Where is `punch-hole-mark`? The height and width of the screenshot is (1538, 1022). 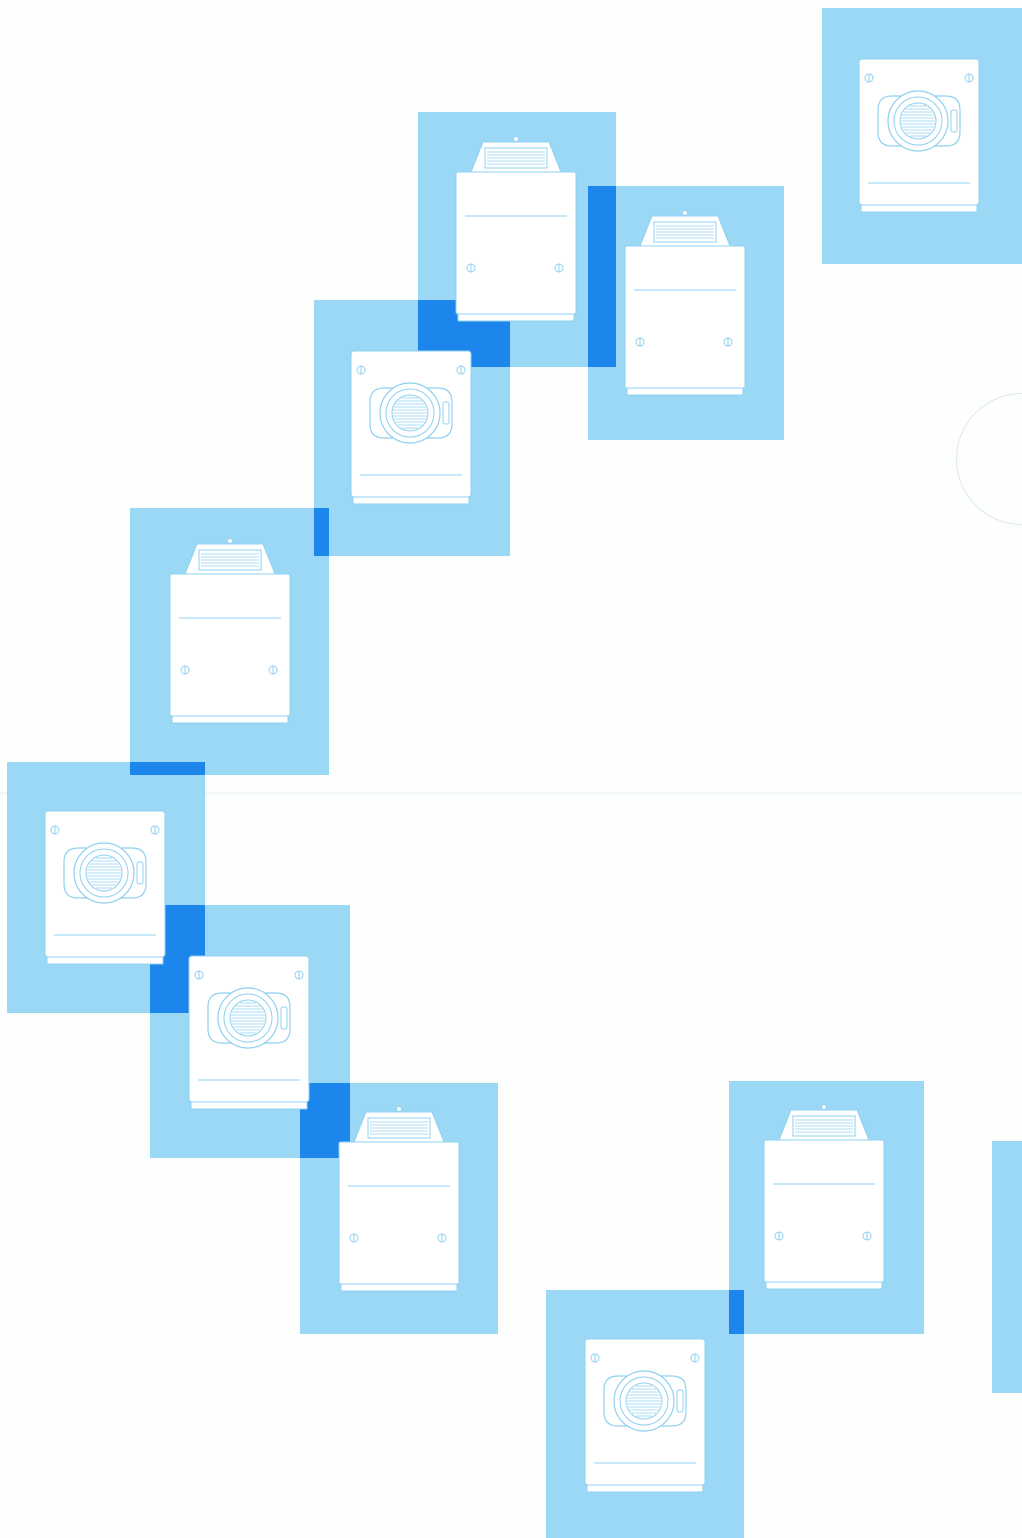 punch-hole-mark is located at coordinates (989, 459).